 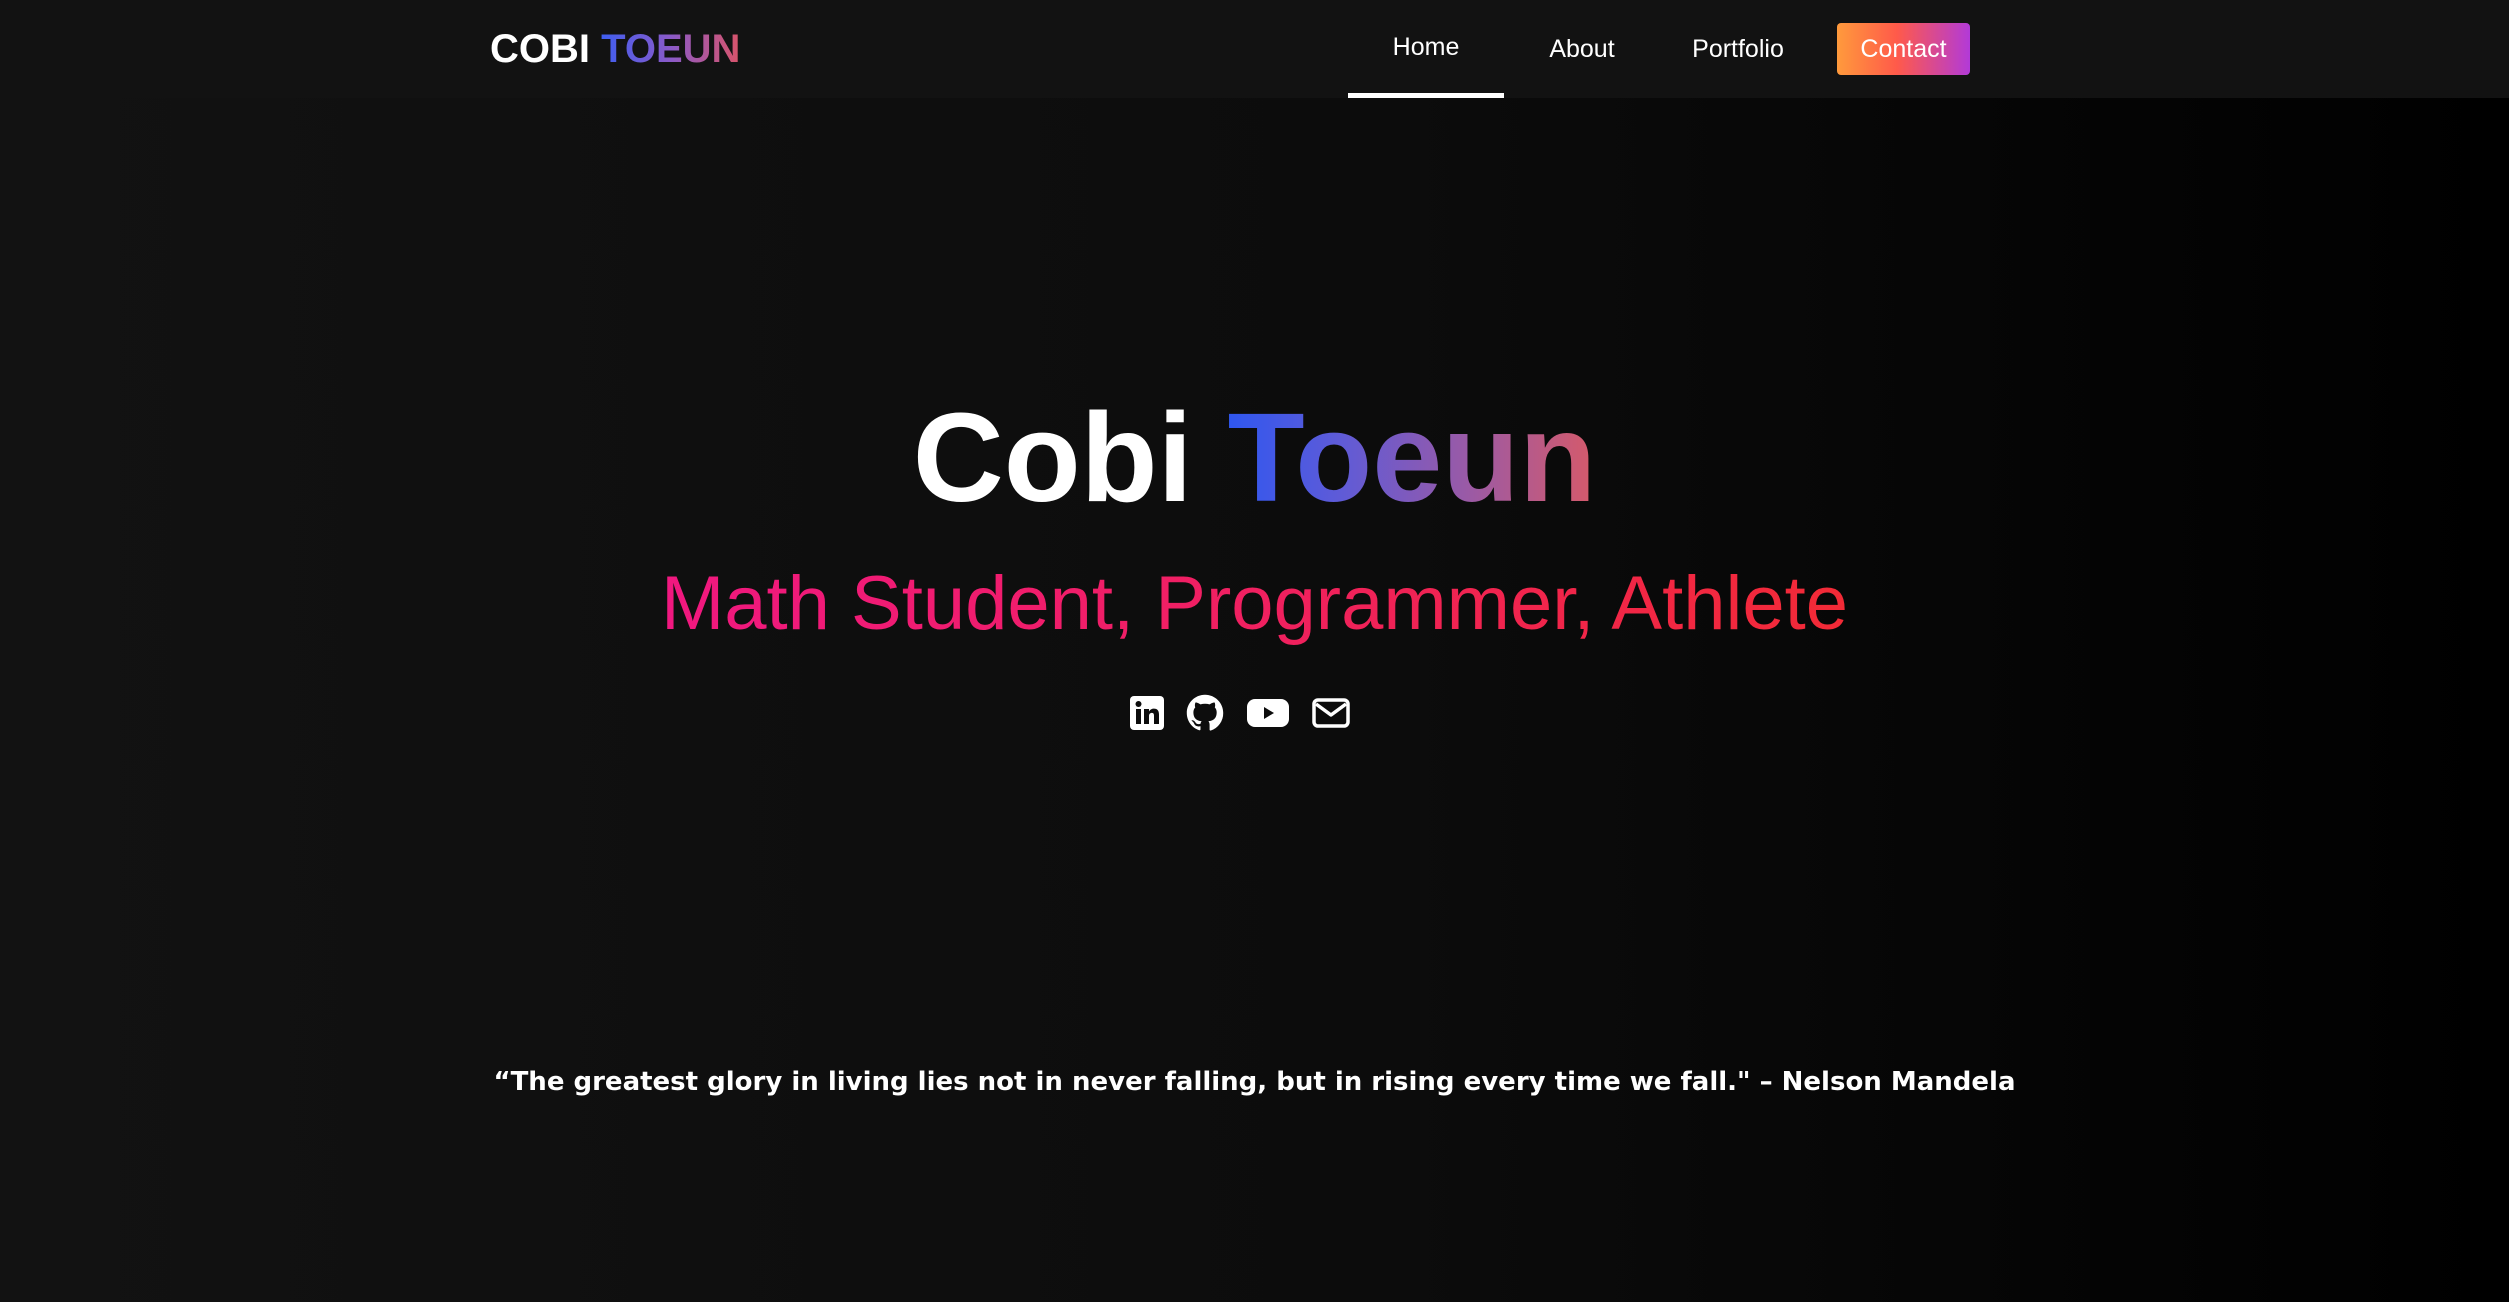 I want to click on envelope-icon, so click(x=1331, y=713).